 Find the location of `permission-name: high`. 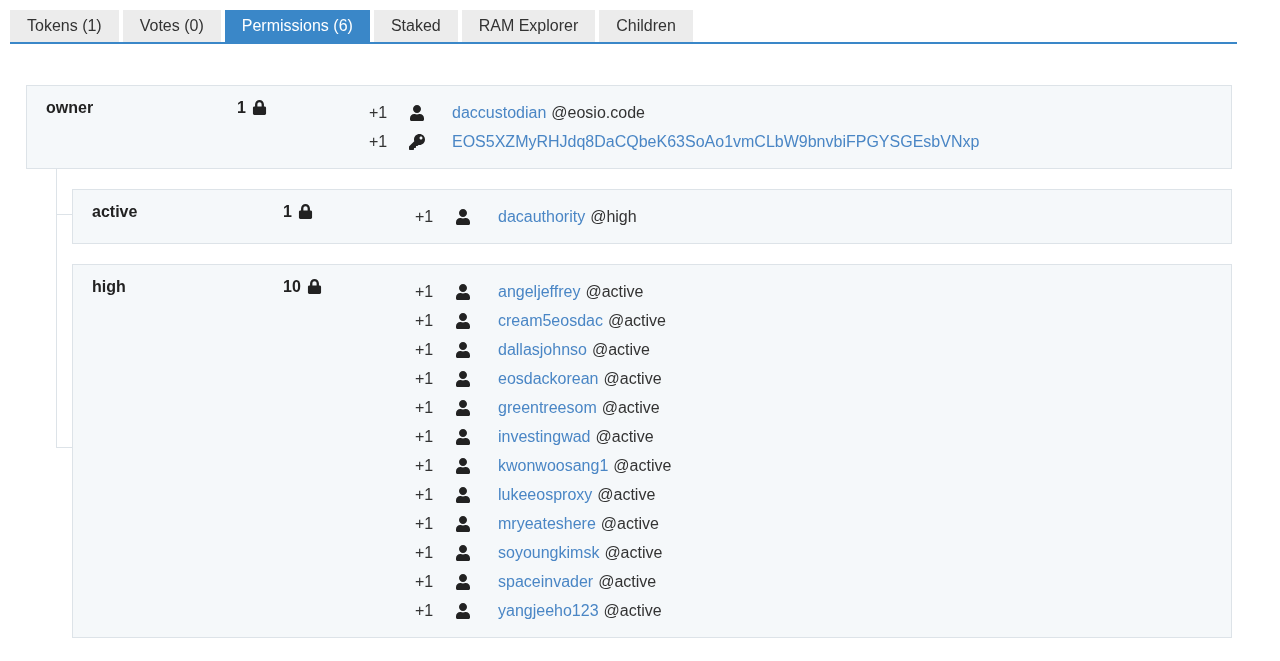

permission-name: high is located at coordinates (109, 287).